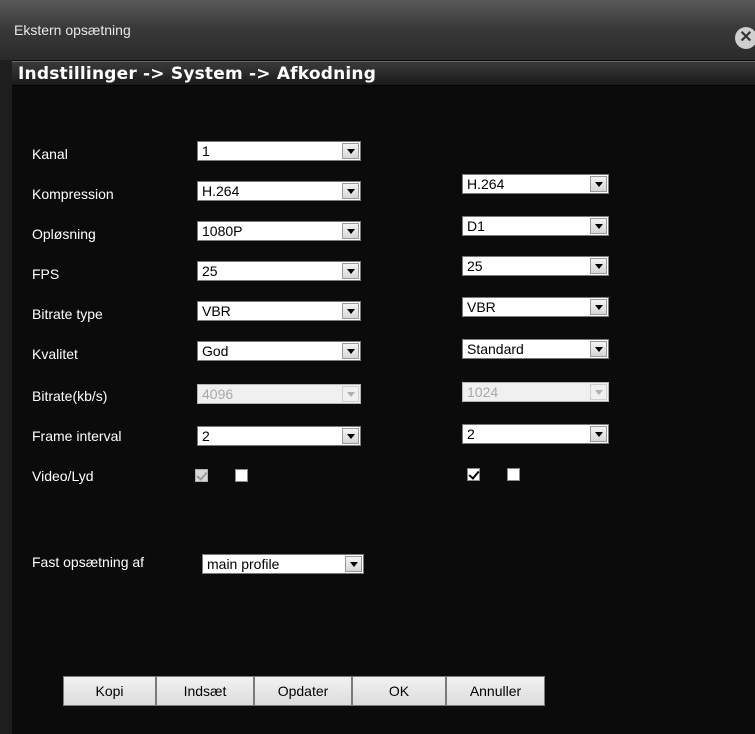 The width and height of the screenshot is (755, 734). I want to click on main-frame-interval-select: 2, so click(279, 436).